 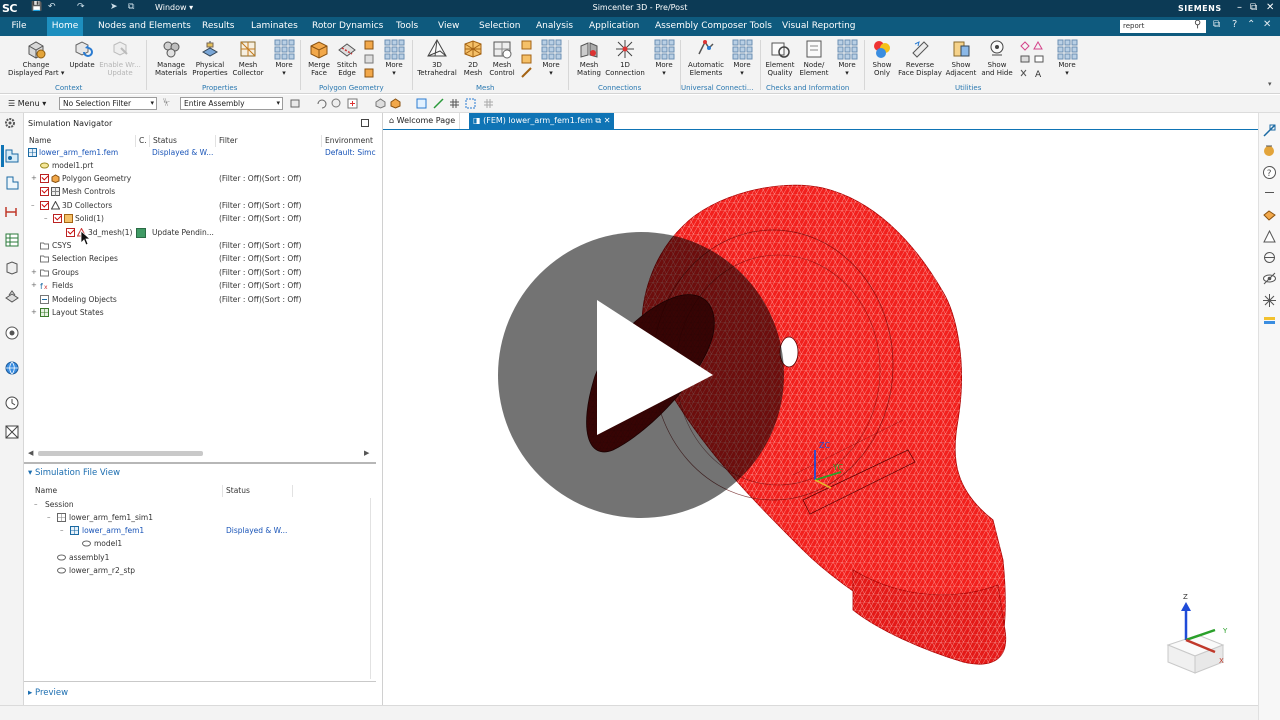 What do you see at coordinates (120, 453) in the screenshot?
I see `scrollbar-thumb` at bounding box center [120, 453].